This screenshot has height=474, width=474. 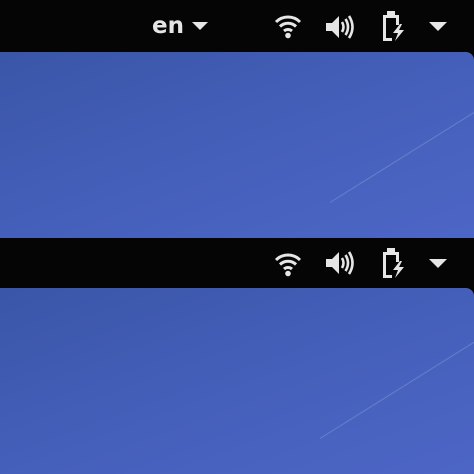 What do you see at coordinates (237, 263) in the screenshot?
I see `bottom-panel` at bounding box center [237, 263].